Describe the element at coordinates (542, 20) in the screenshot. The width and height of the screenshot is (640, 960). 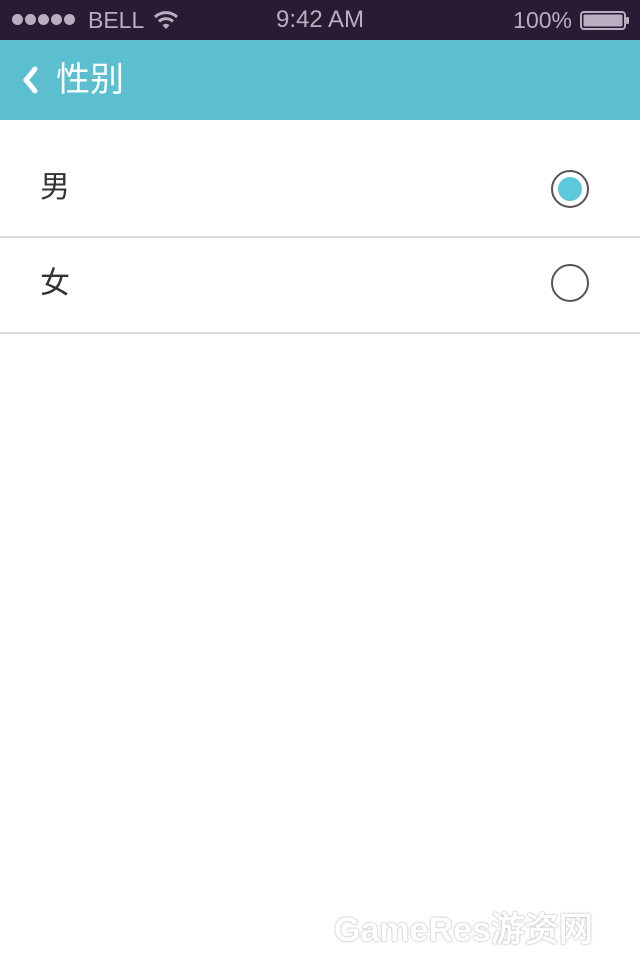
I see `battery-percent: 100%` at that location.